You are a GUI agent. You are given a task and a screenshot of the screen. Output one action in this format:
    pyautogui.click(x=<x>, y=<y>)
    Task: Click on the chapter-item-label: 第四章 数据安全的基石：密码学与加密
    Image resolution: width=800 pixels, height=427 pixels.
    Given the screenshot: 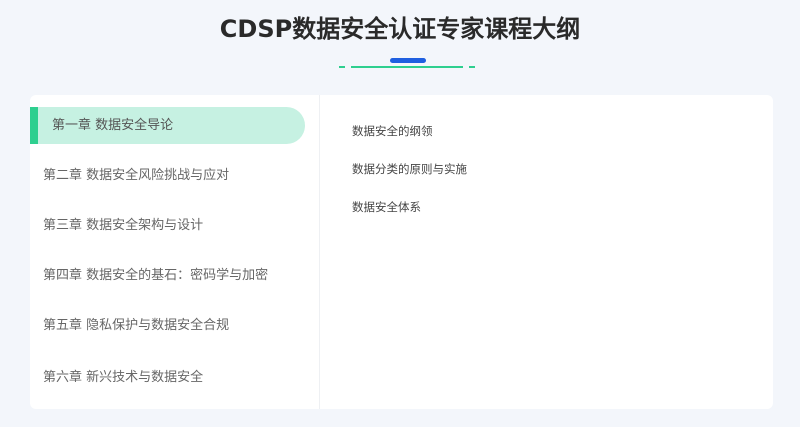 What is the action you would take?
    pyautogui.click(x=156, y=275)
    